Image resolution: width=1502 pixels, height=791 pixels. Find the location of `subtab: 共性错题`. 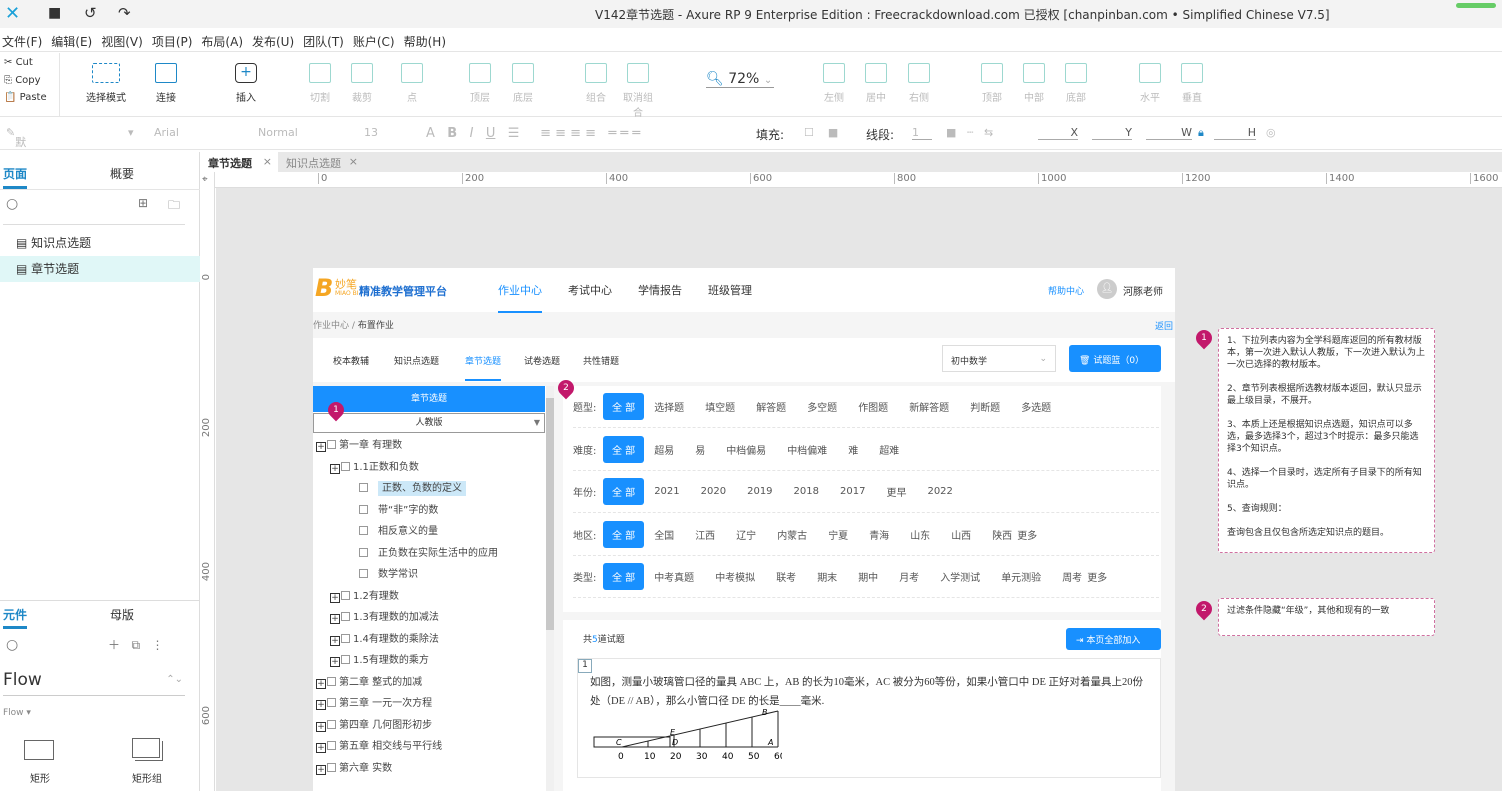

subtab: 共性错题 is located at coordinates (601, 360).